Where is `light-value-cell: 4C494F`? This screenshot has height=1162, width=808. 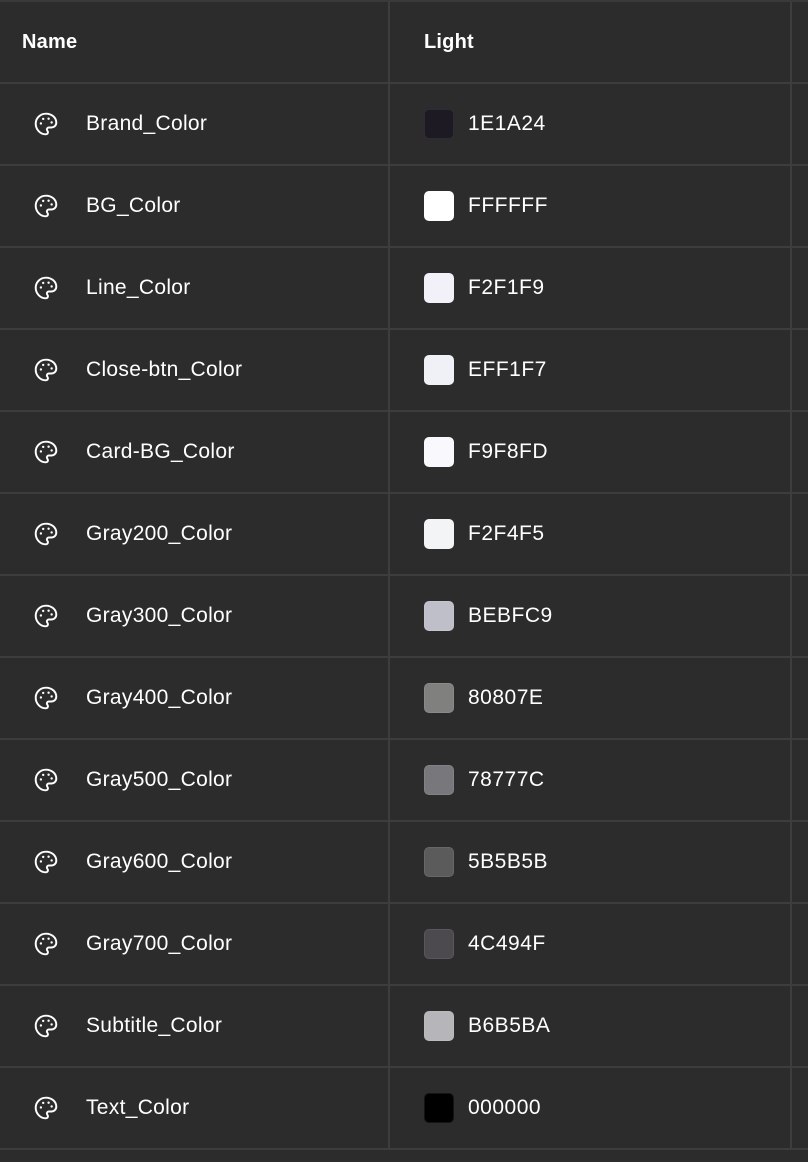 light-value-cell: 4C494F is located at coordinates (591, 944).